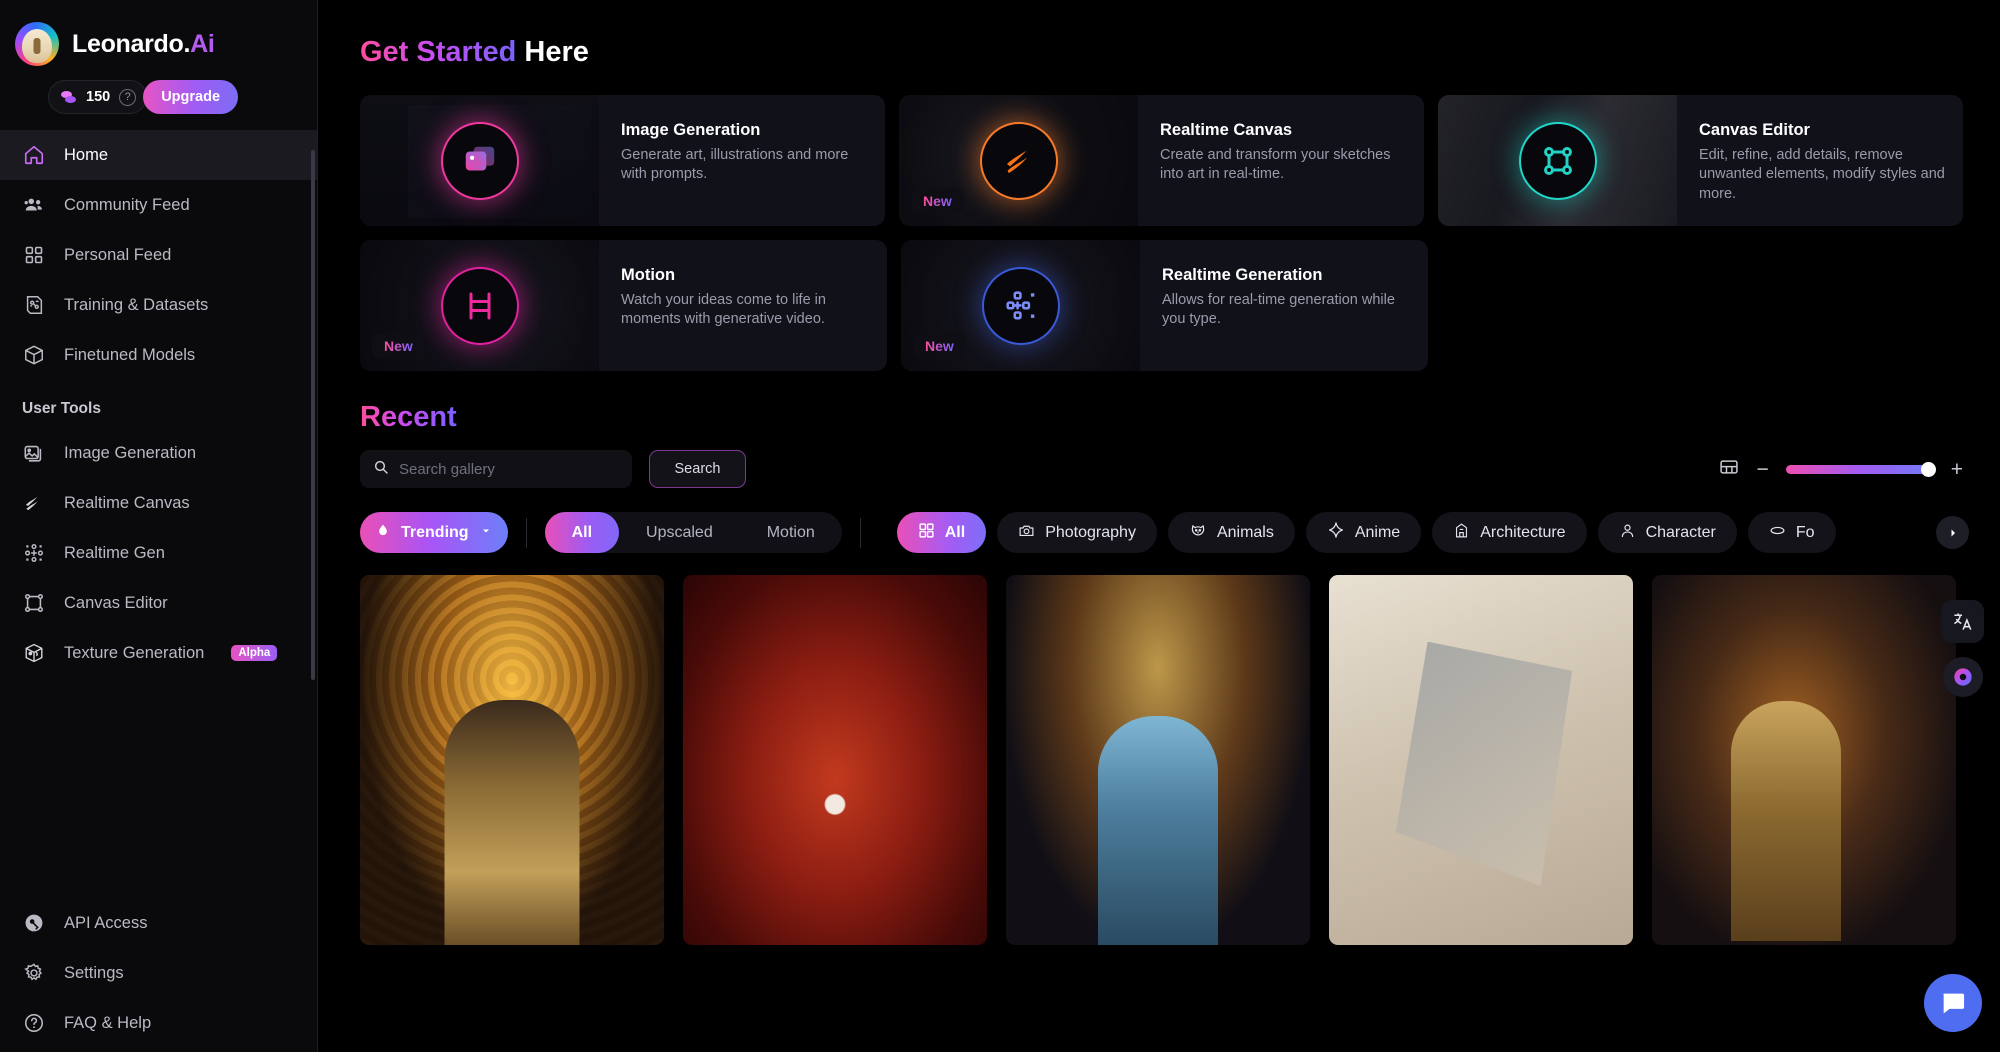  I want to click on card-thumbnail, so click(1557, 160).